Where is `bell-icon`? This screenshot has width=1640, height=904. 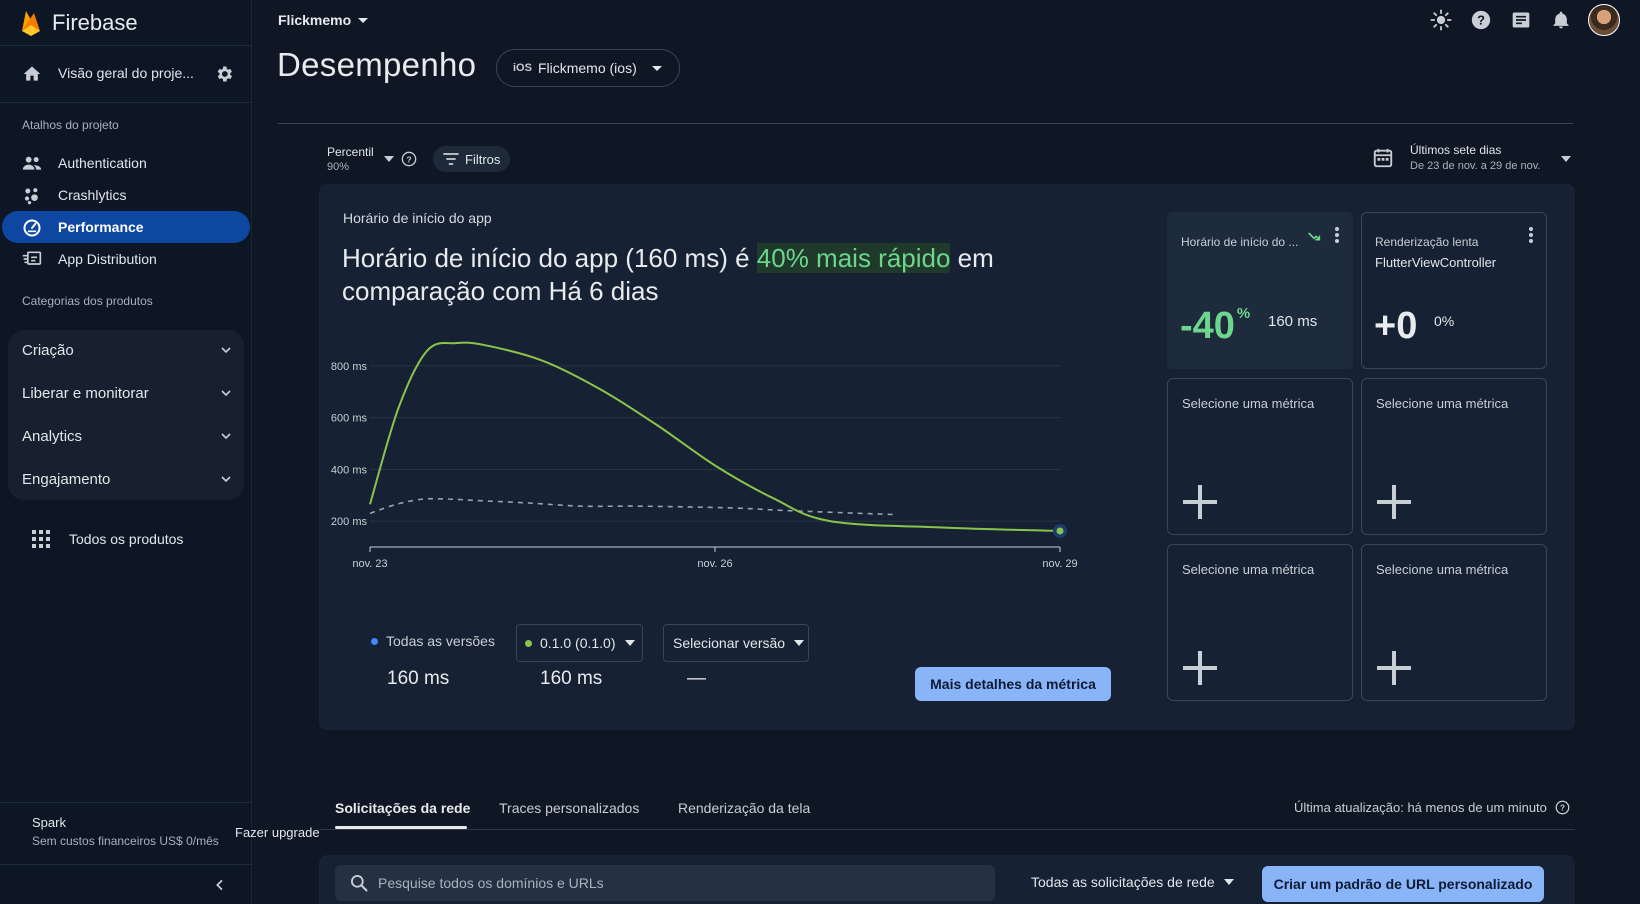 bell-icon is located at coordinates (1561, 20).